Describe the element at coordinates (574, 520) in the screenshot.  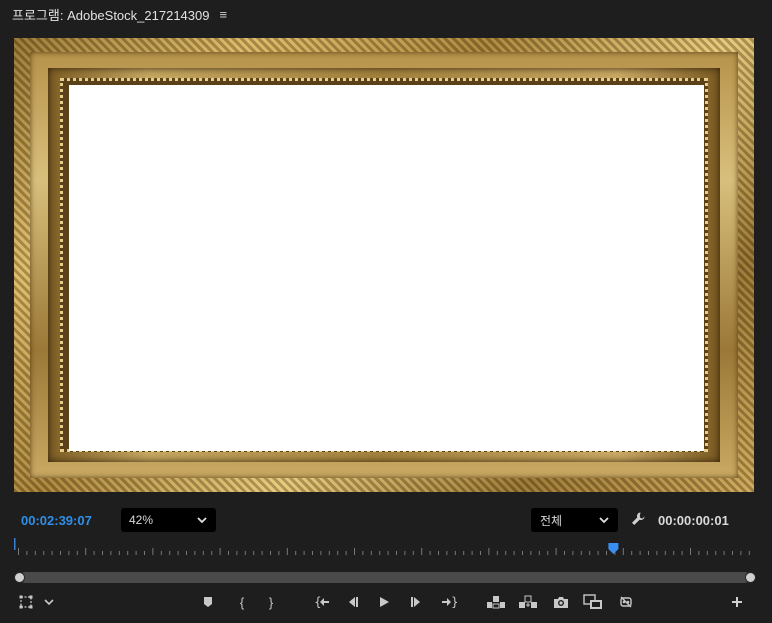
I see `playback-resolution-select: 전체` at that location.